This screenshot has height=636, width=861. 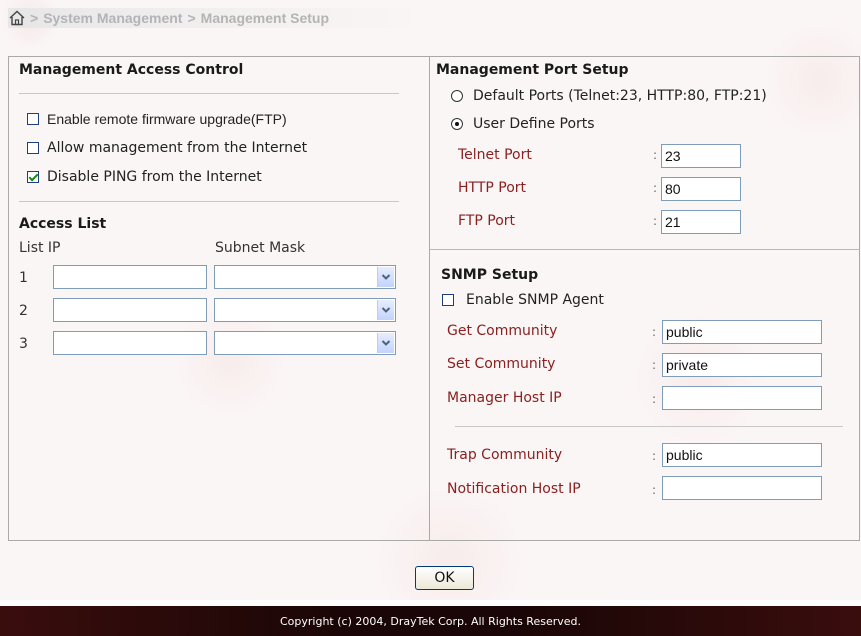 What do you see at coordinates (495, 155) in the screenshot?
I see `telnet-port-label: Telnet Port` at bounding box center [495, 155].